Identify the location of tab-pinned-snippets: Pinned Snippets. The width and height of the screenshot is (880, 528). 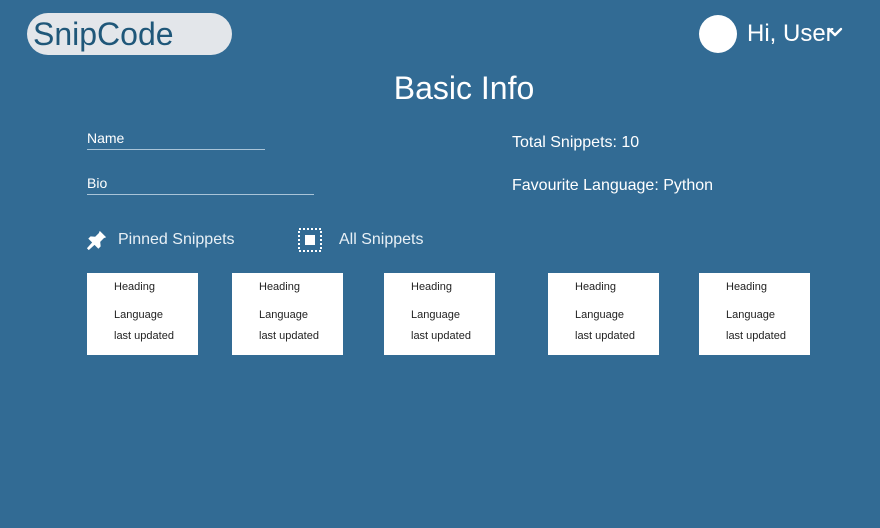
(160, 240).